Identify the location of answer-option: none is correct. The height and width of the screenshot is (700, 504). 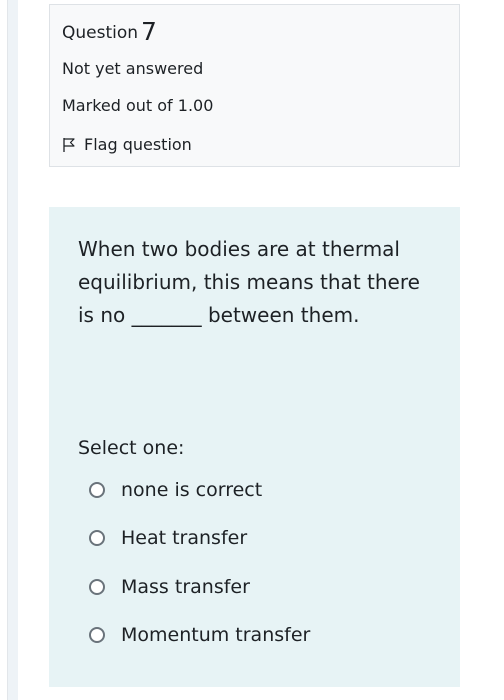
(175, 490).